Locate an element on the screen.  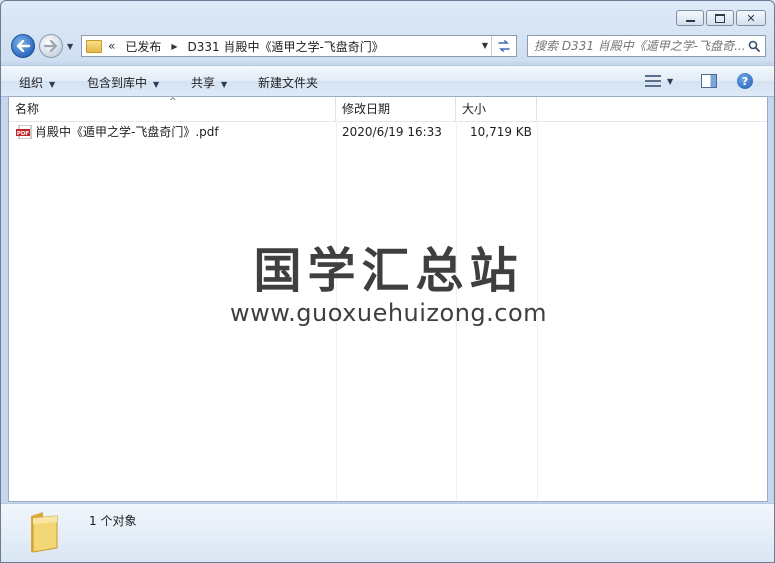
file-modified: 2020/6/19 16:33 is located at coordinates (392, 132).